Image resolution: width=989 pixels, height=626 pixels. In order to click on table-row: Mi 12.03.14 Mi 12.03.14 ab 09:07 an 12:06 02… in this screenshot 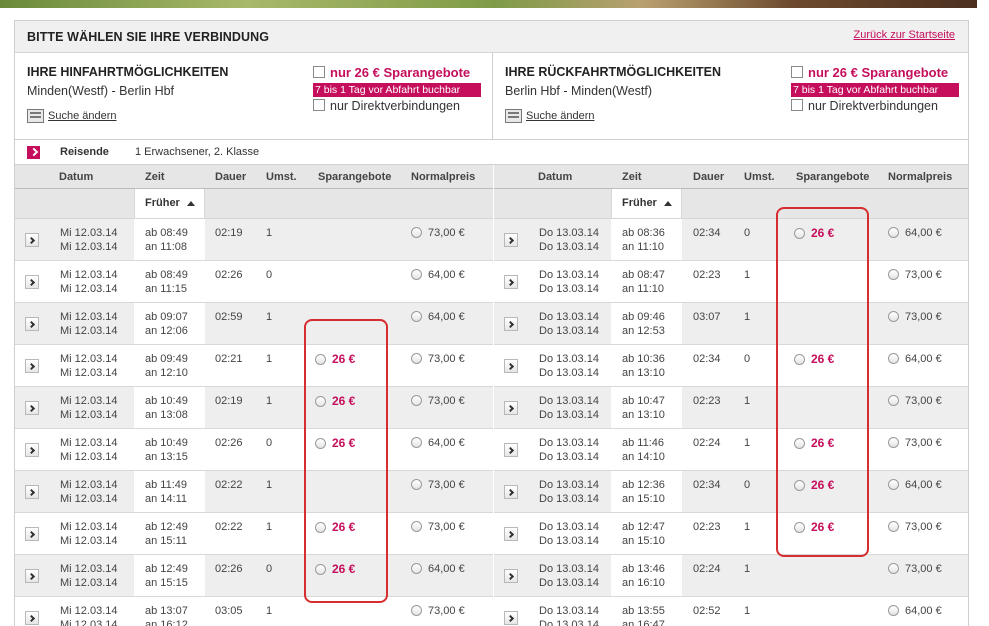, I will do `click(254, 324)`.